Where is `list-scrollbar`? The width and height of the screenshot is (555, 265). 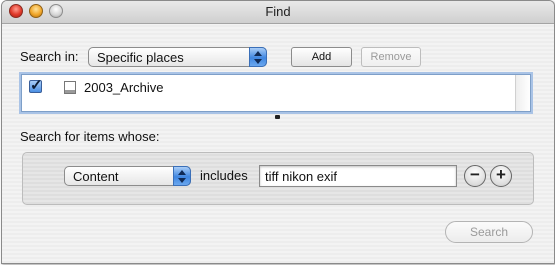
list-scrollbar is located at coordinates (522, 93).